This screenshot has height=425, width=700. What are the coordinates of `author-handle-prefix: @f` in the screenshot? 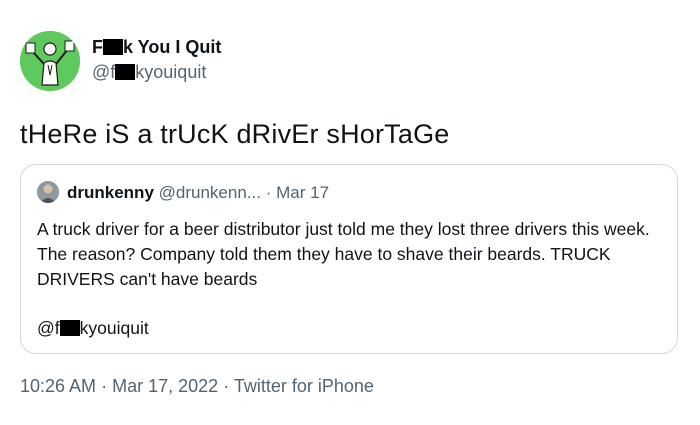 It's located at (104, 72).